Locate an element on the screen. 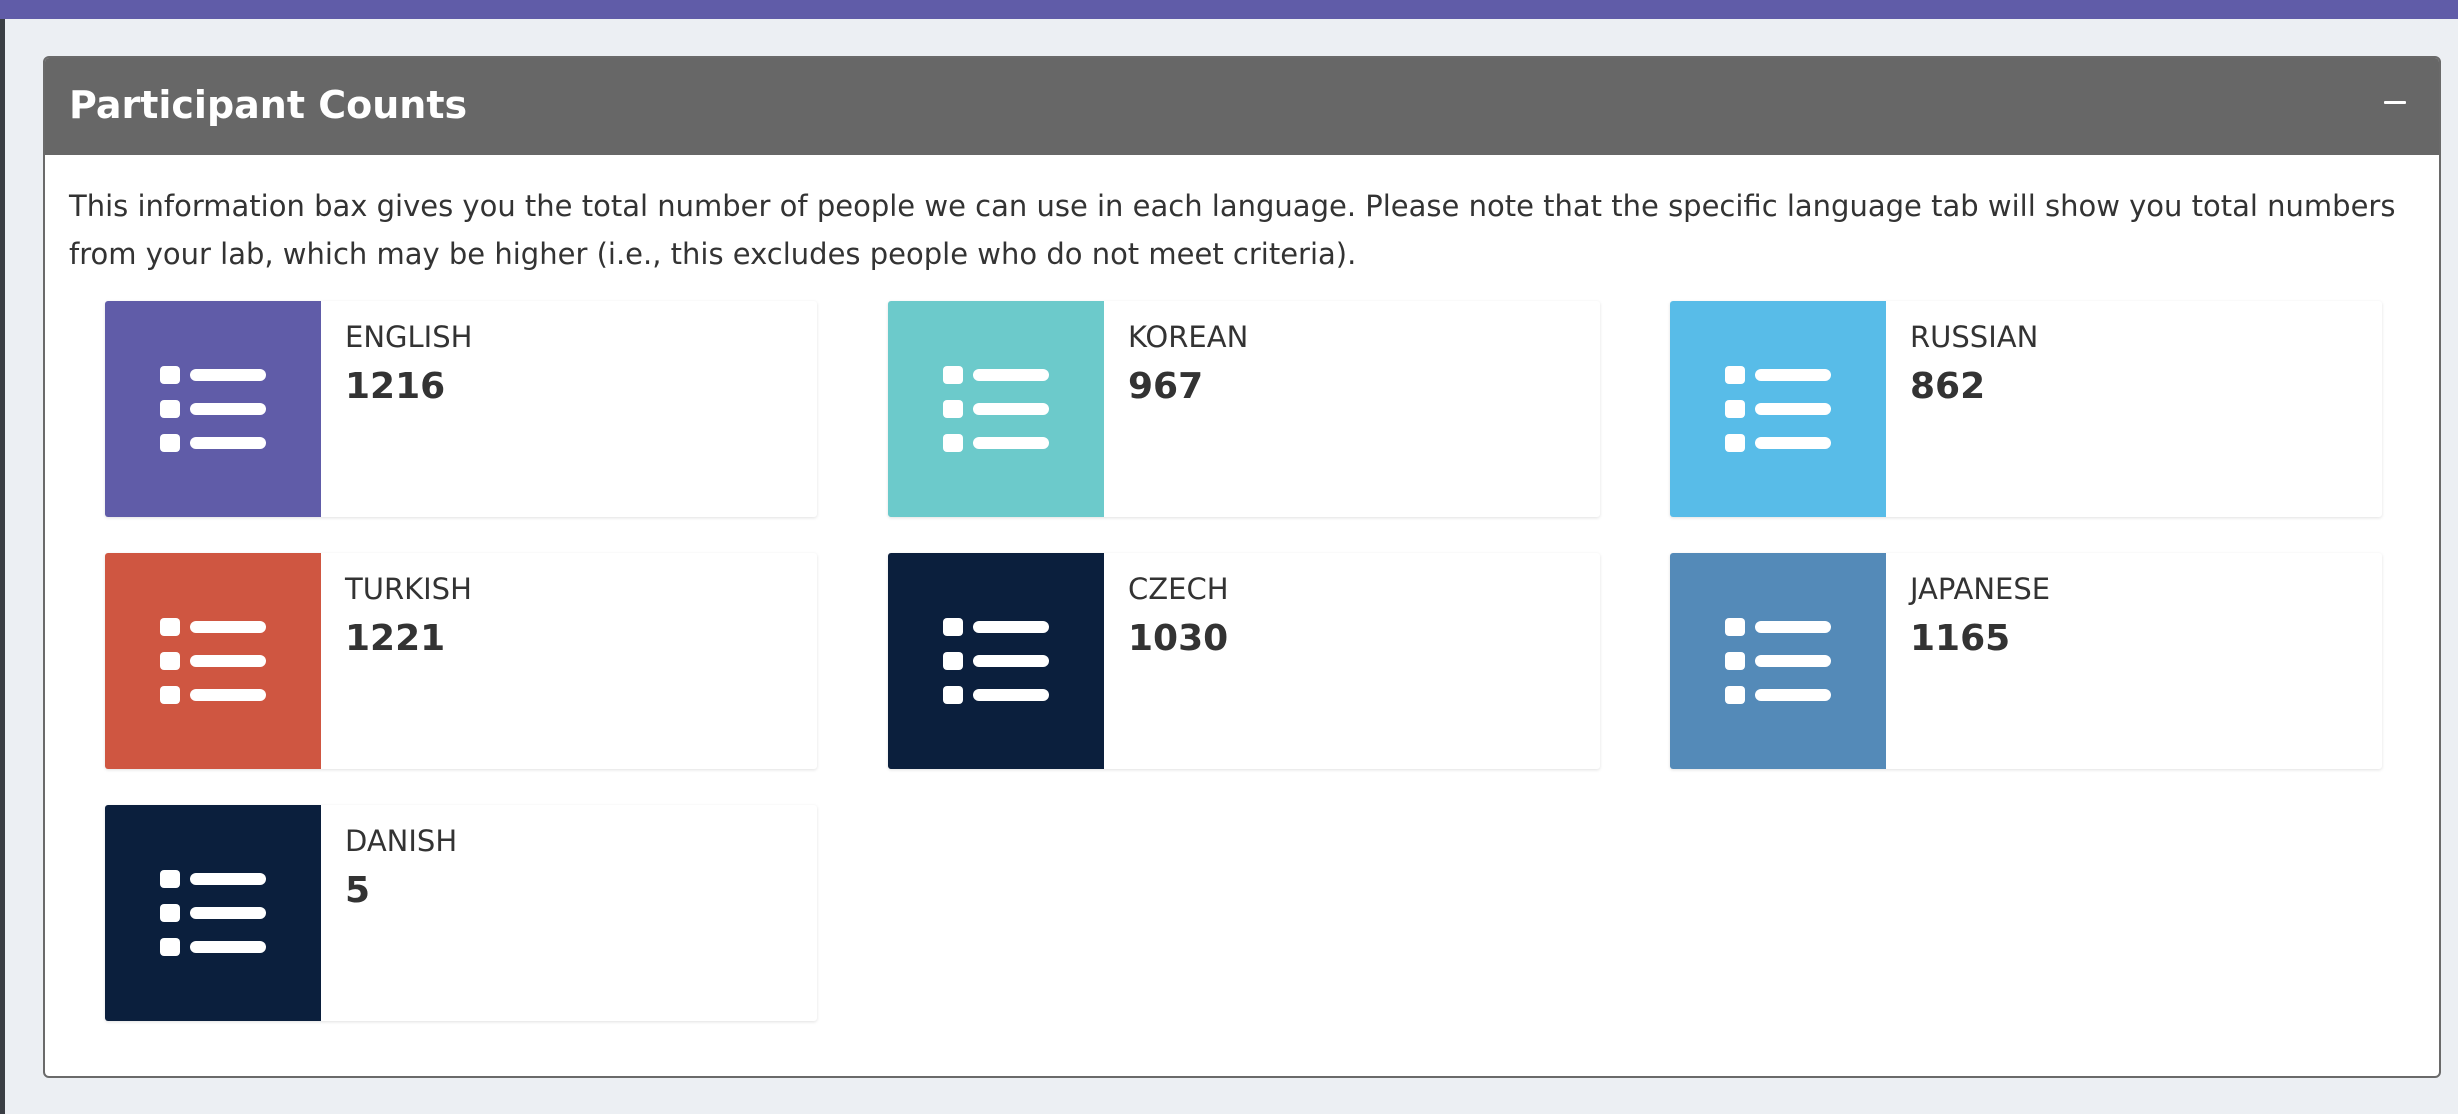 The image size is (2458, 1114). language-label: ENGLISH is located at coordinates (409, 337).